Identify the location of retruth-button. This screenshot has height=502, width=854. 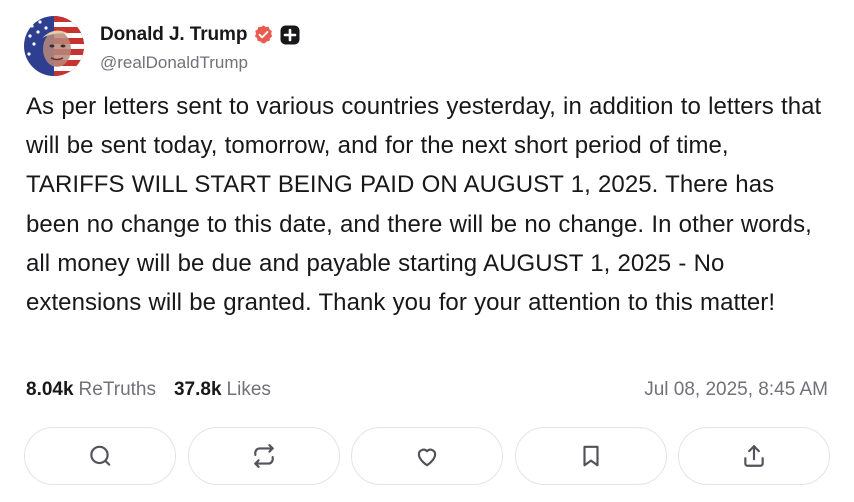
(263, 456).